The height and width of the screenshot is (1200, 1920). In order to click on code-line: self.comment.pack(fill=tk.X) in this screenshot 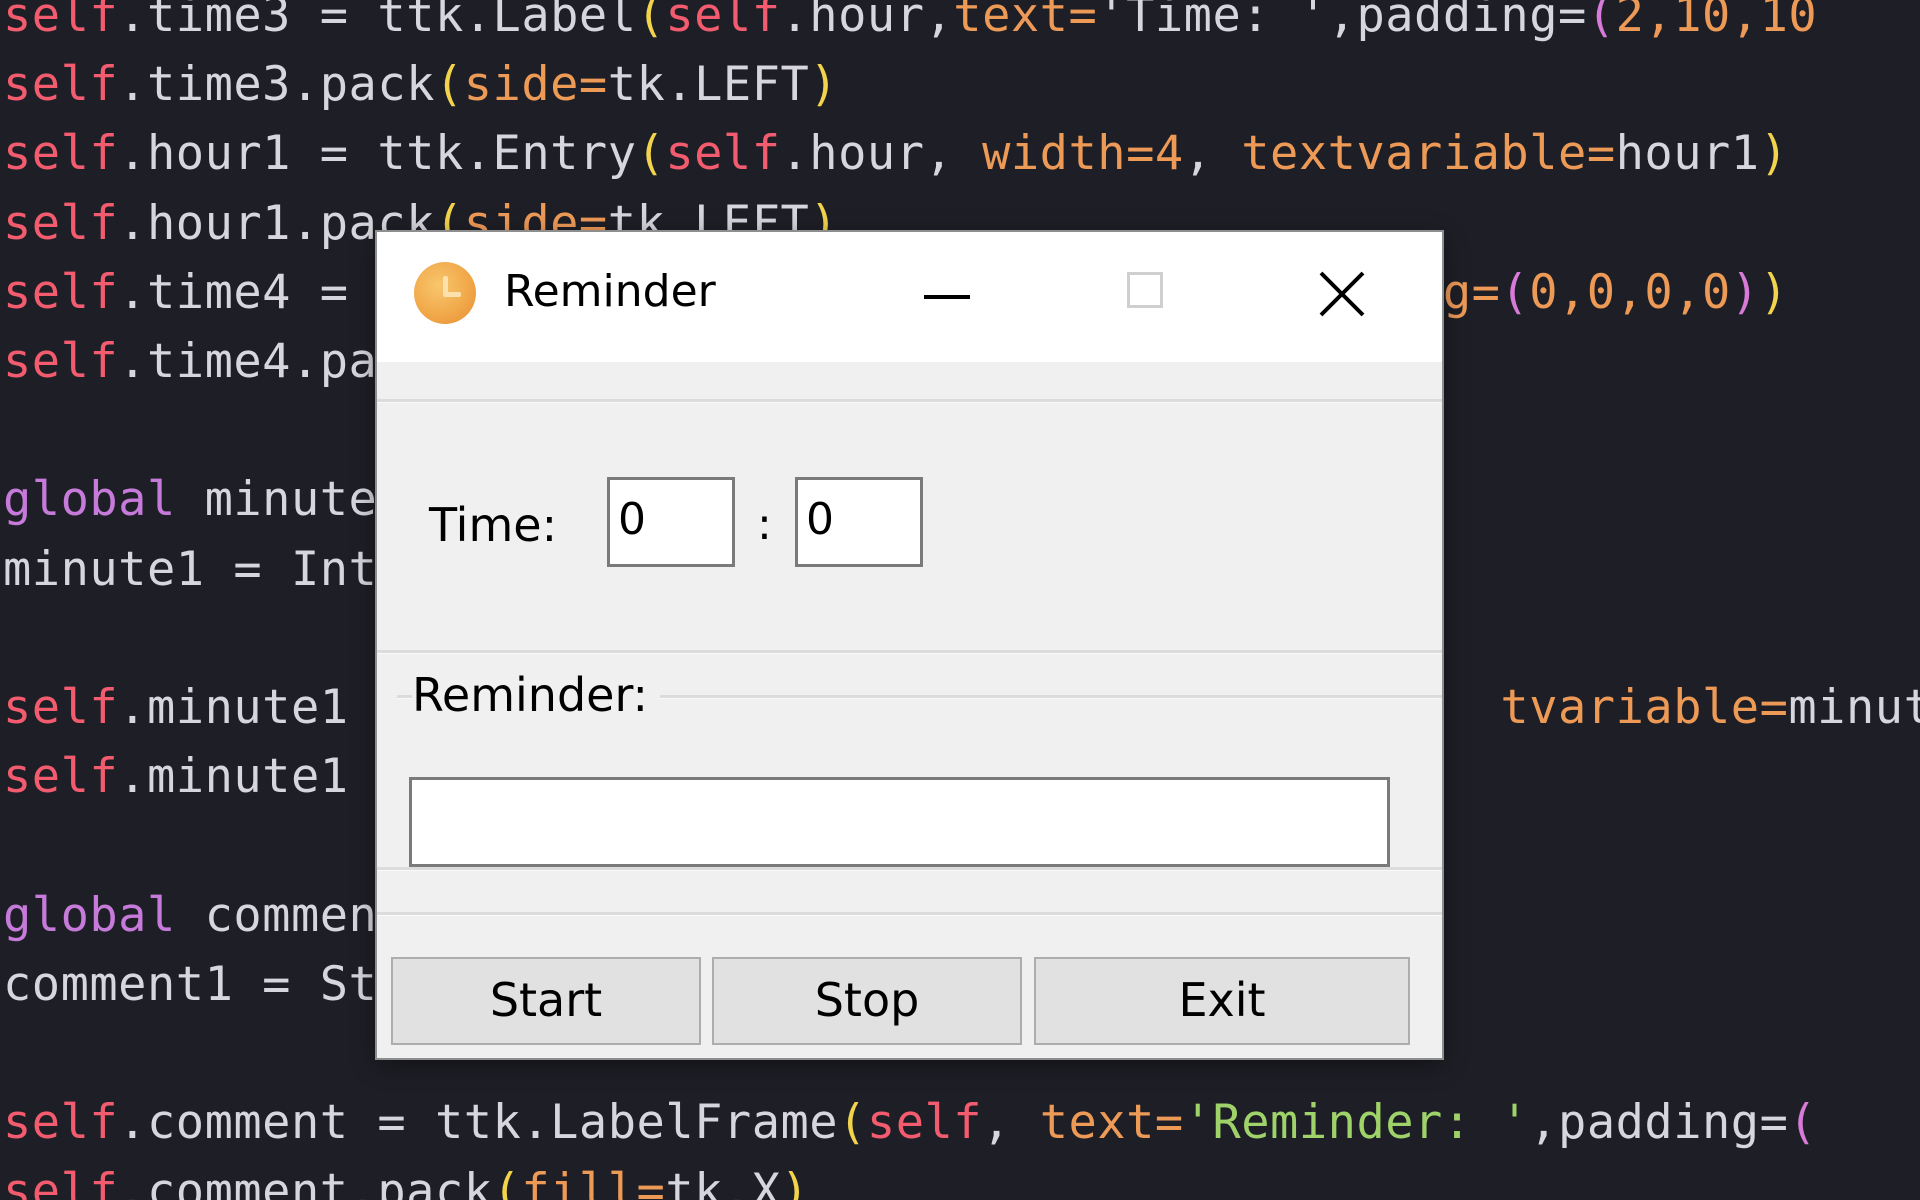, I will do `click(406, 1182)`.